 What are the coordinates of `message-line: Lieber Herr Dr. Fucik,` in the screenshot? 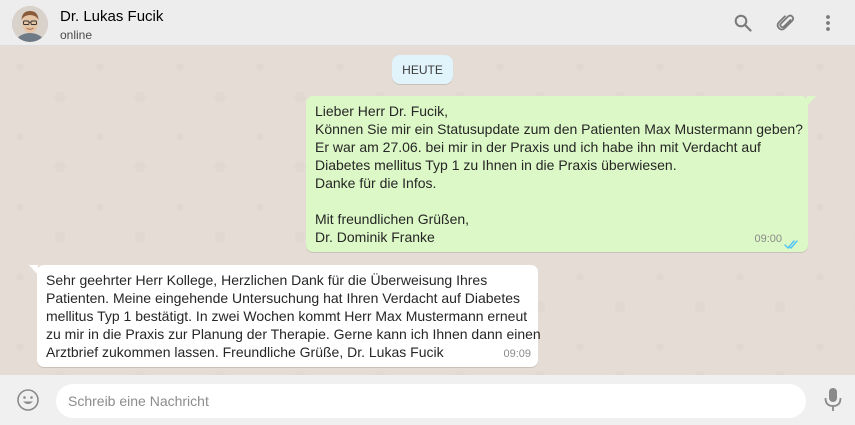 It's located at (382, 111).